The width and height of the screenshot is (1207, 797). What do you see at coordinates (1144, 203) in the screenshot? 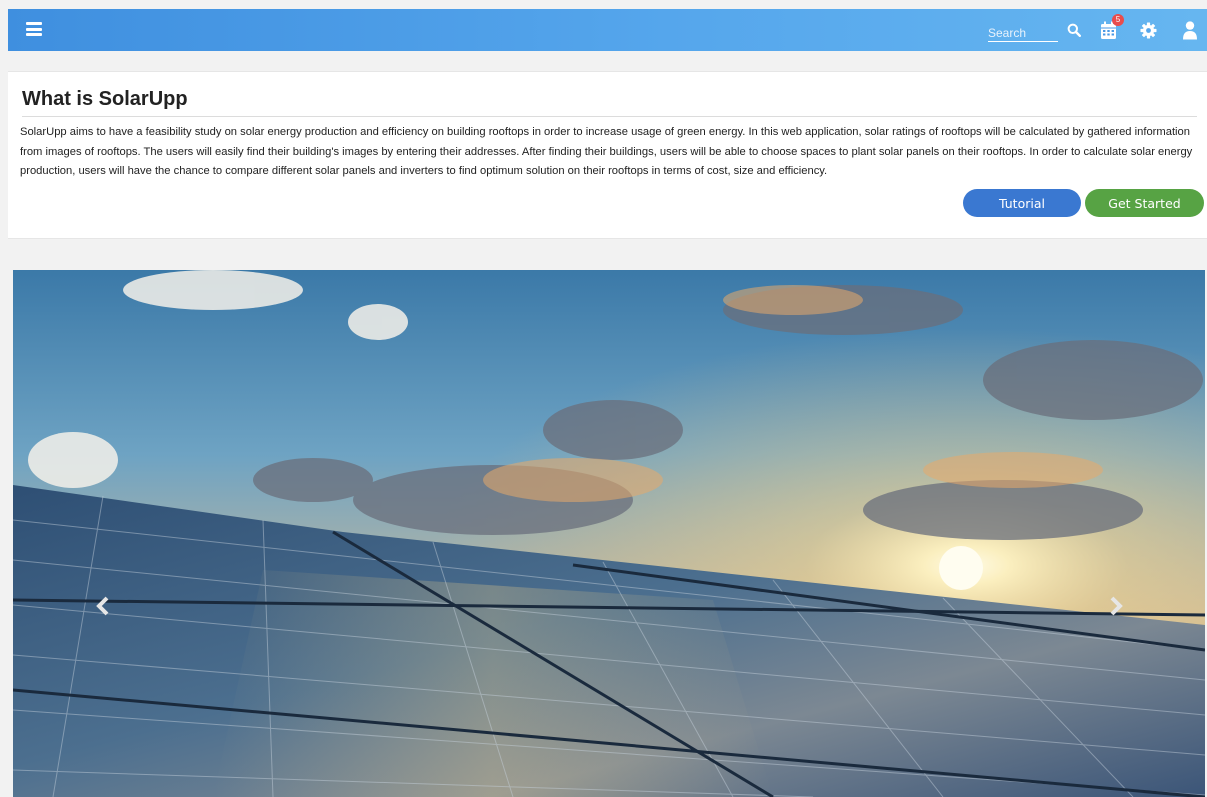
I see `get-started-button: Get Started` at bounding box center [1144, 203].